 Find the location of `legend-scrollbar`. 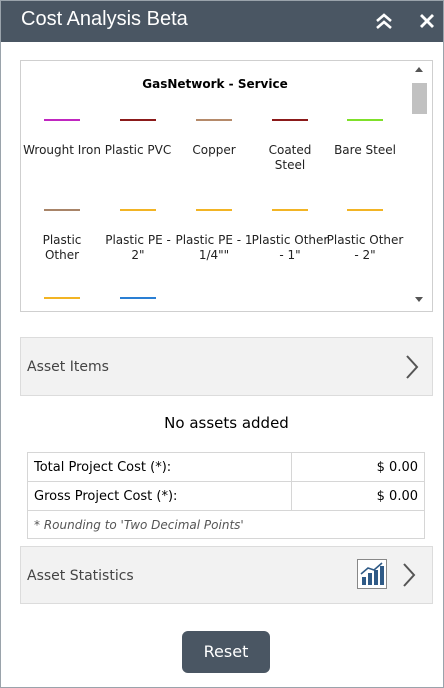

legend-scrollbar is located at coordinates (421, 186).